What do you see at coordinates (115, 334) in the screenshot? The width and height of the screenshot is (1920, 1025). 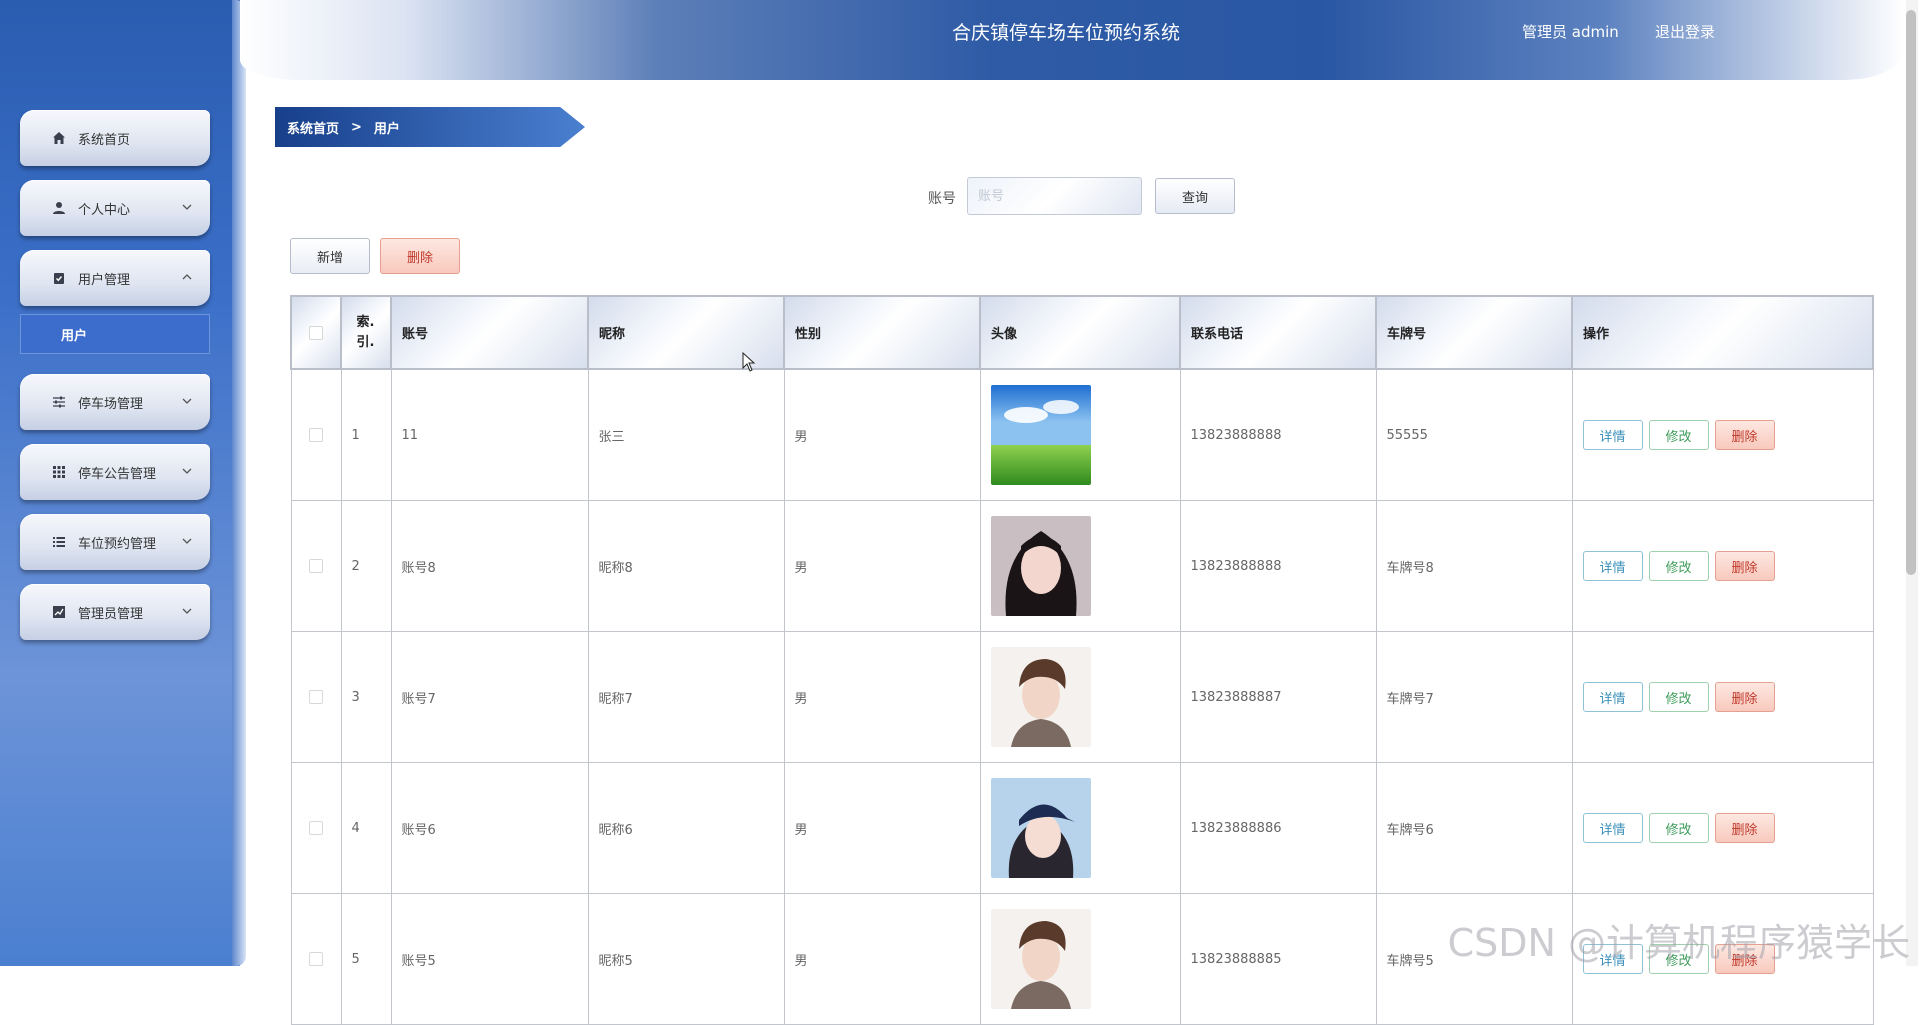 I see `sidebar-subitem-user: 用户` at bounding box center [115, 334].